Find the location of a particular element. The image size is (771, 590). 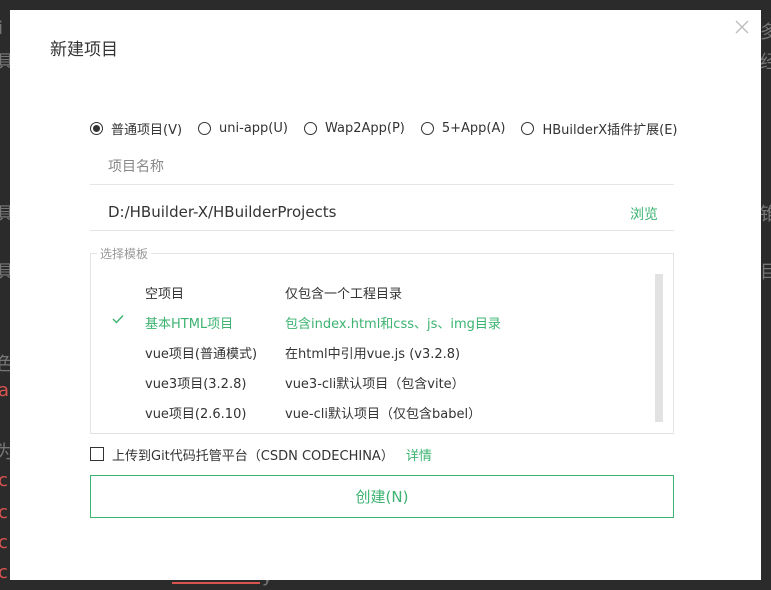

template-name: 基本HTML项目 is located at coordinates (189, 324).